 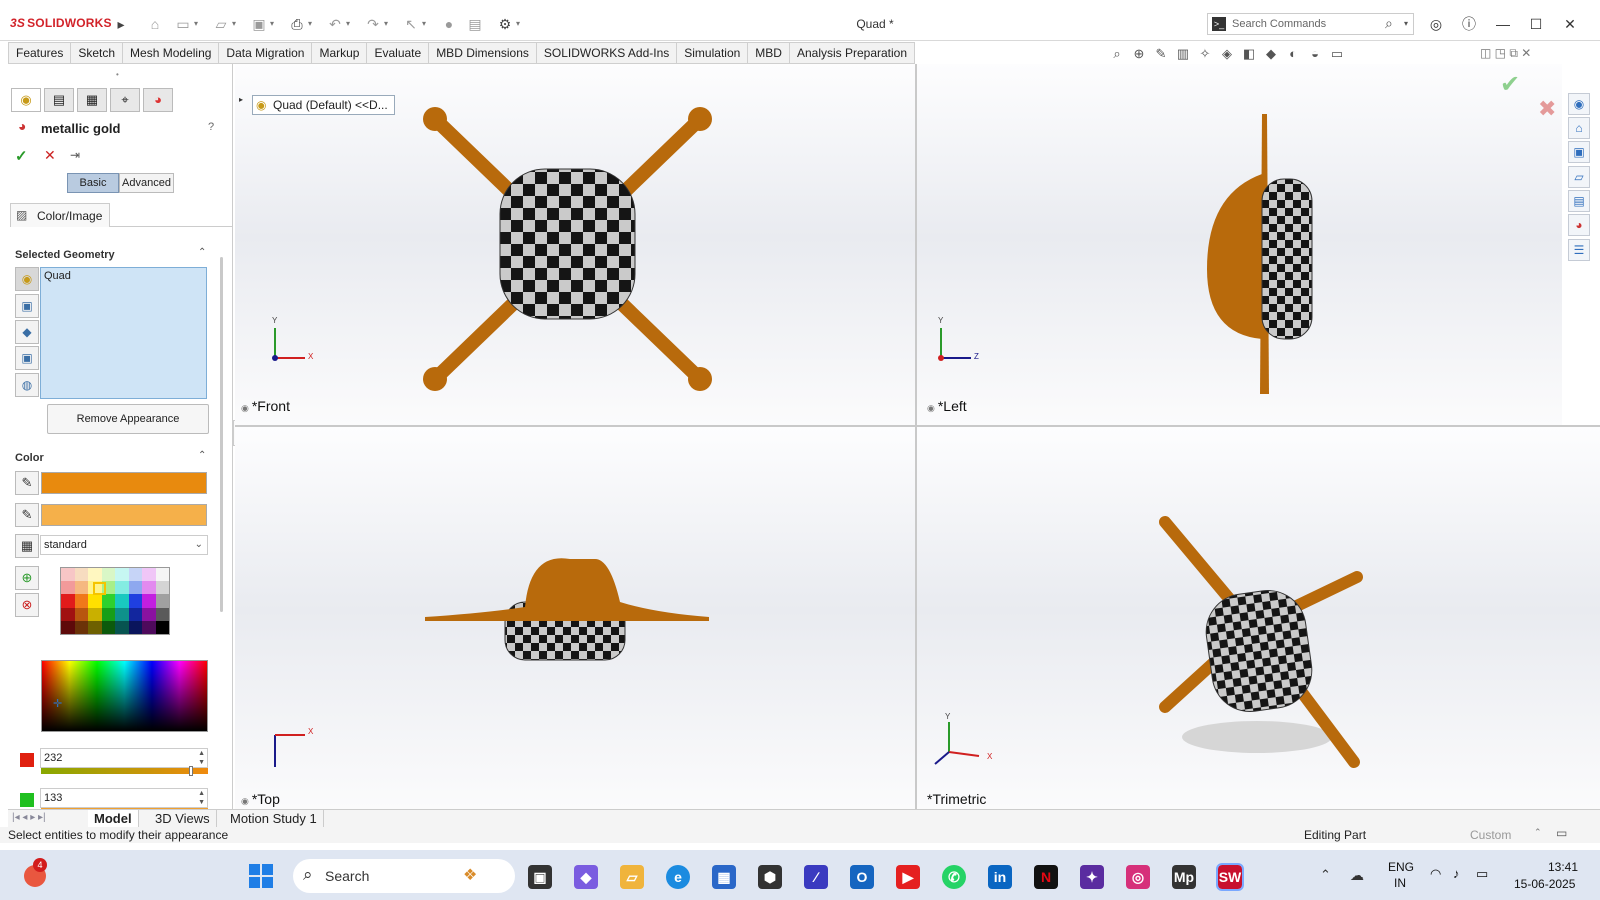 I want to click on section-view-icon: ▥, so click(x=1183, y=54).